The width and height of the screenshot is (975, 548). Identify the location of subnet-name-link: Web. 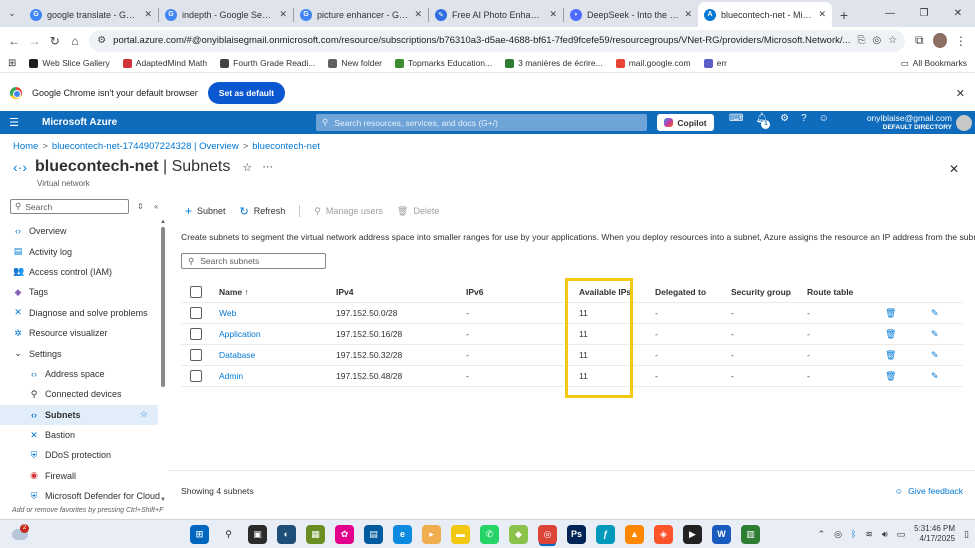
(277, 313).